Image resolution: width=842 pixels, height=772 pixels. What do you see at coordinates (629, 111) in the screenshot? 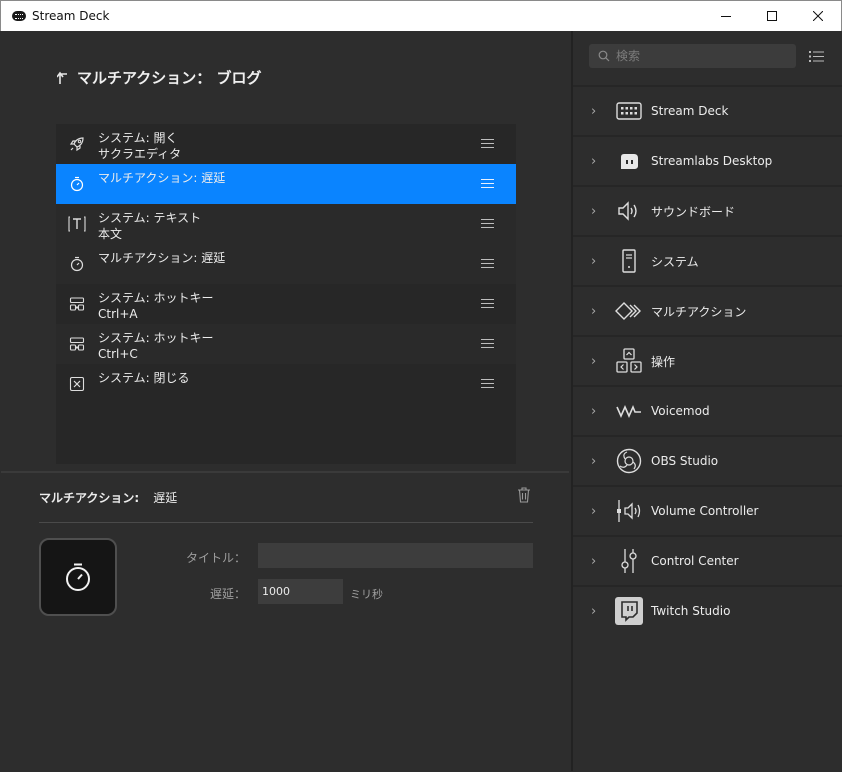
I see `stream-deck-icon` at bounding box center [629, 111].